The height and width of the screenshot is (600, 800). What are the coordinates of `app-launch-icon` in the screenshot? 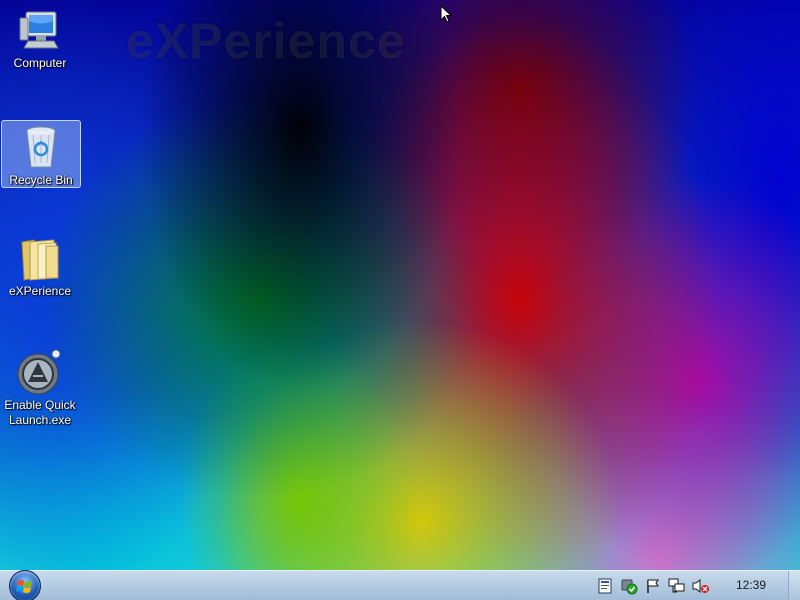 It's located at (40, 372).